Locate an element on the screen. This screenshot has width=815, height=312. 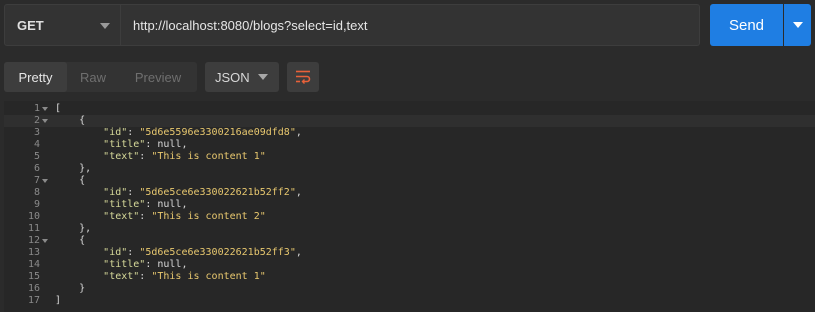
line-number: 9 is located at coordinates (36, 204).